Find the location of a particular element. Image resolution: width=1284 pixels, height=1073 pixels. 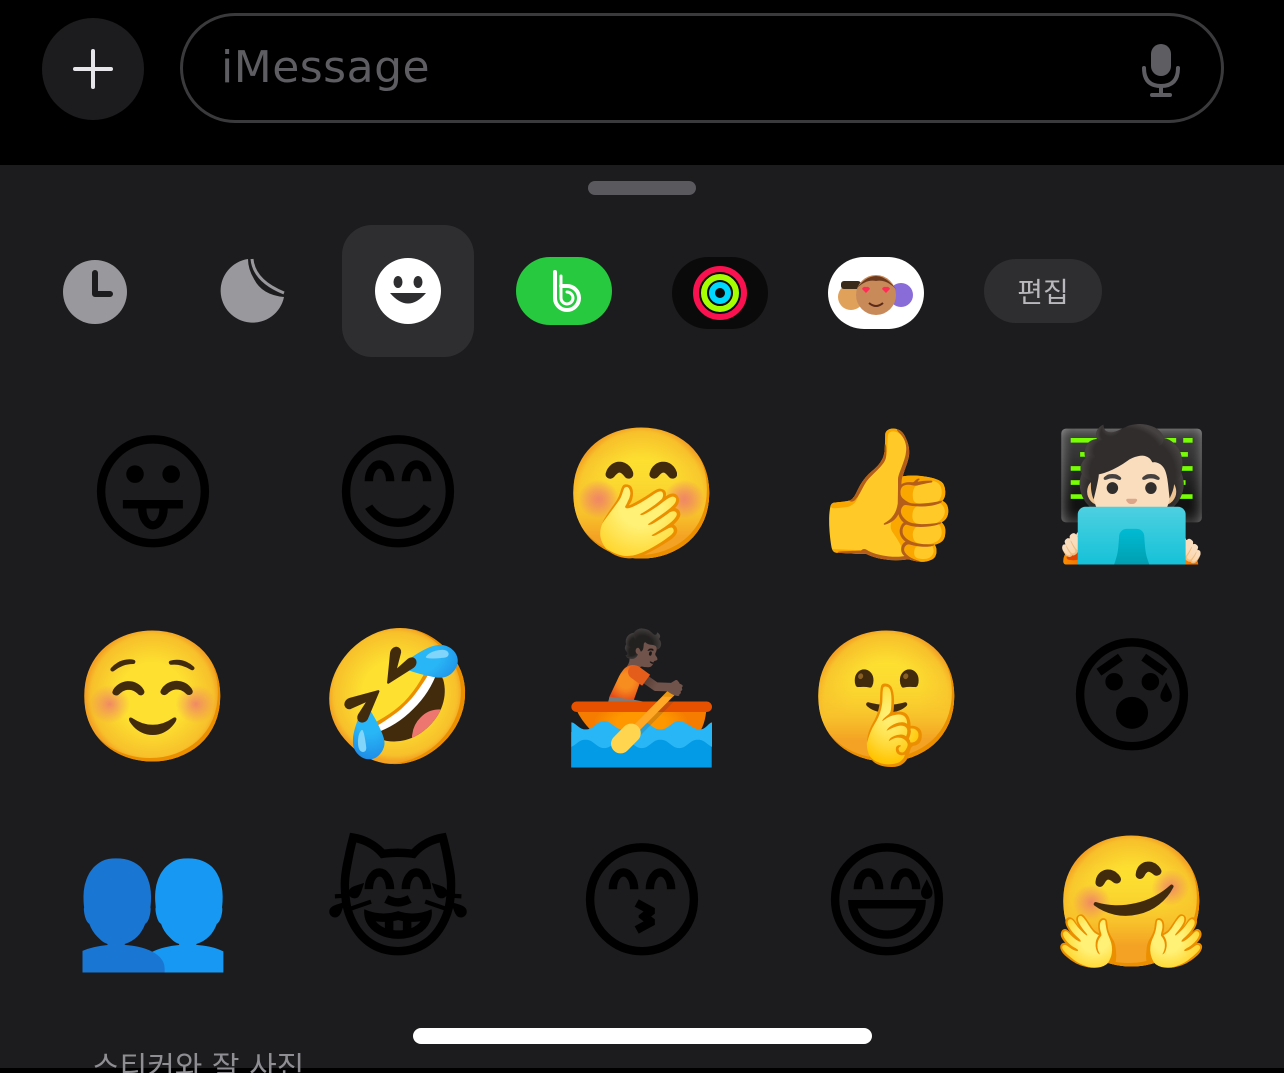

activity-rings-icon is located at coordinates (720, 293).